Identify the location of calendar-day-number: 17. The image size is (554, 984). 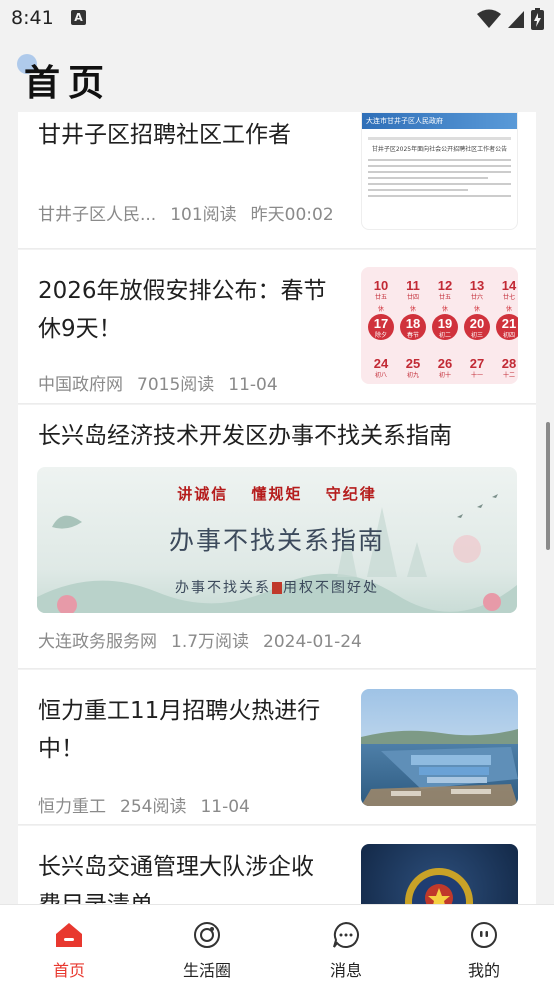
(381, 323).